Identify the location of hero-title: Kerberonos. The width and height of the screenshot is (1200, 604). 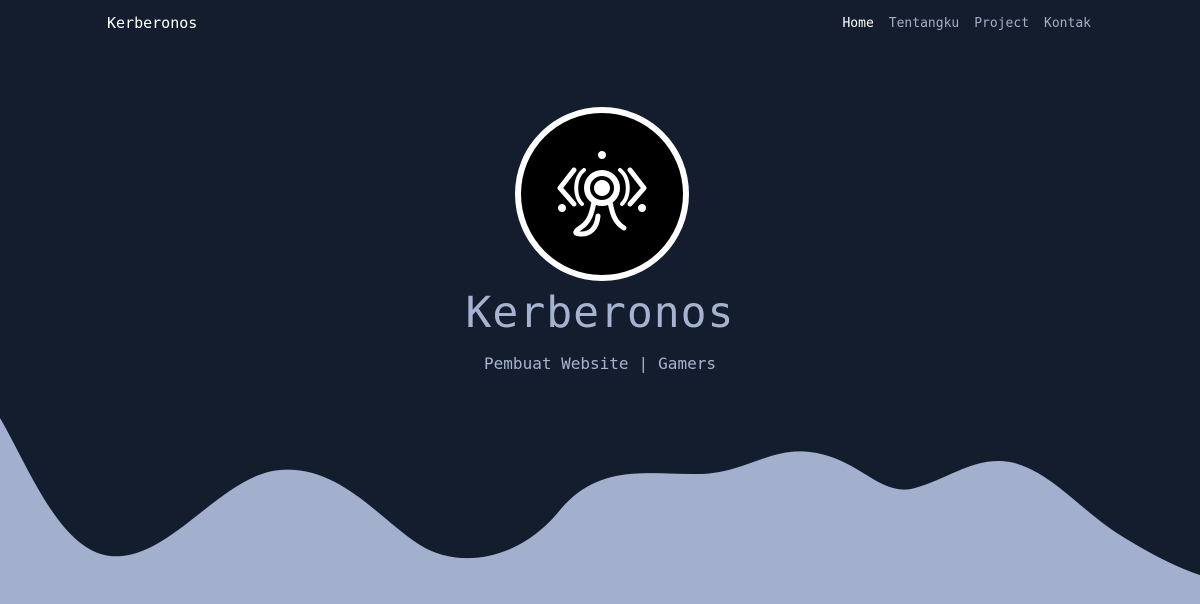
(600, 313).